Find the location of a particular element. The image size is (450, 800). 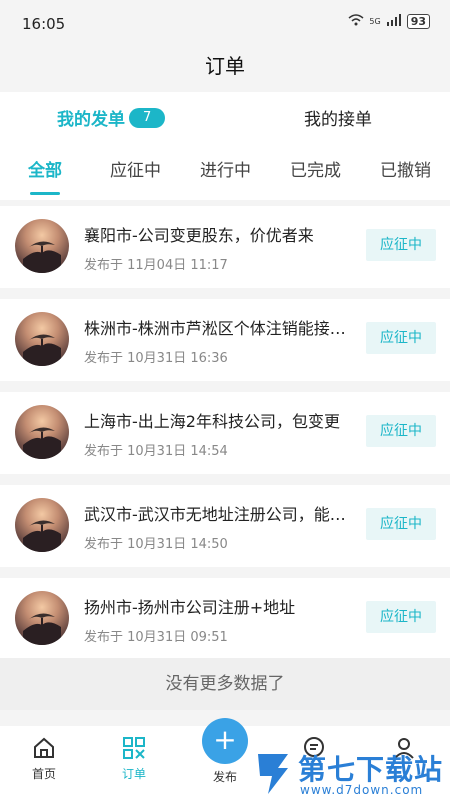

nav-home: 首页 is located at coordinates (44, 759).